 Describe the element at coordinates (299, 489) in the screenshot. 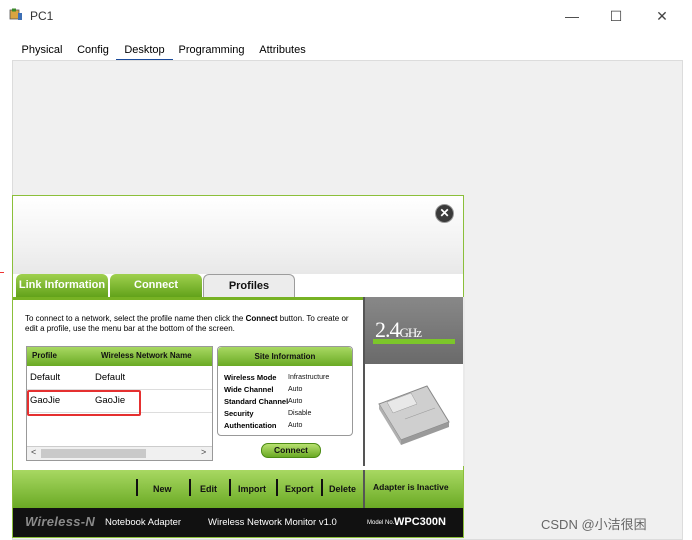

I see `export-profile-button: Export` at that location.